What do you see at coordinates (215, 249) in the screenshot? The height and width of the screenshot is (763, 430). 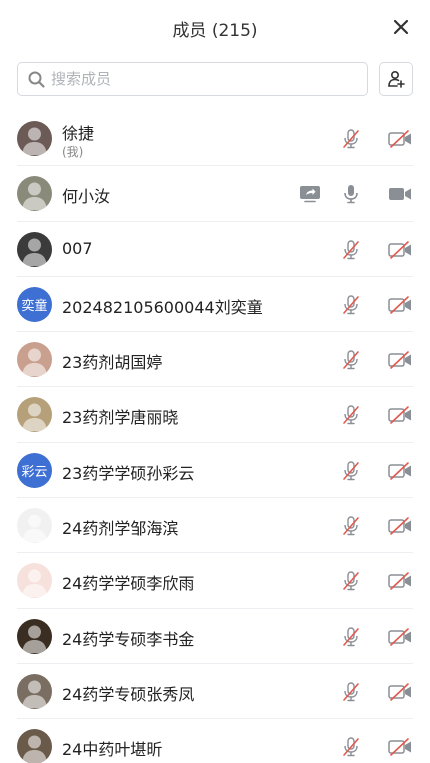 I see `member-row: 007` at bounding box center [215, 249].